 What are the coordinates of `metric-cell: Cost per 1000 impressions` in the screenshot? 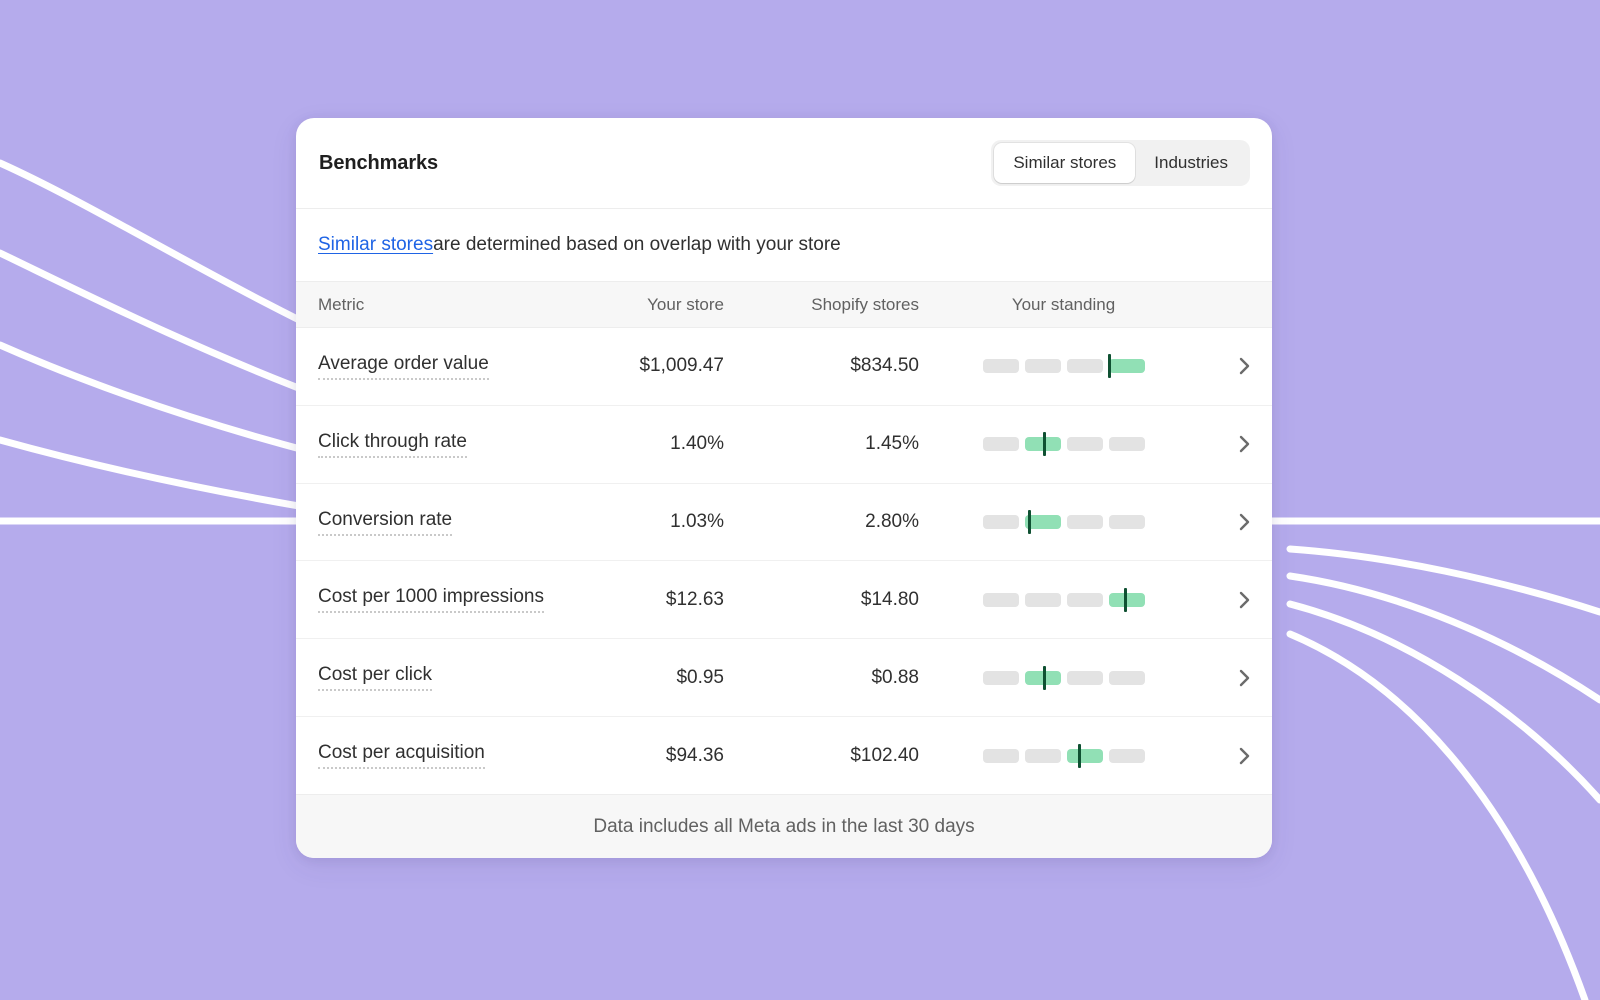 It's located at (466, 600).